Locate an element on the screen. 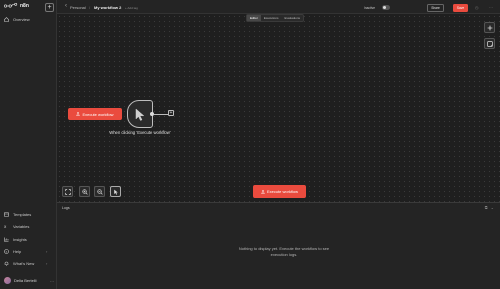 This screenshot has height=289, width=500. zoom-in-button is located at coordinates (84, 191).